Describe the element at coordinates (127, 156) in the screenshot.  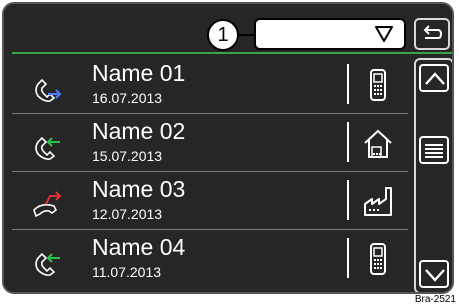
I see `call-date: 15.07.2013` at that location.